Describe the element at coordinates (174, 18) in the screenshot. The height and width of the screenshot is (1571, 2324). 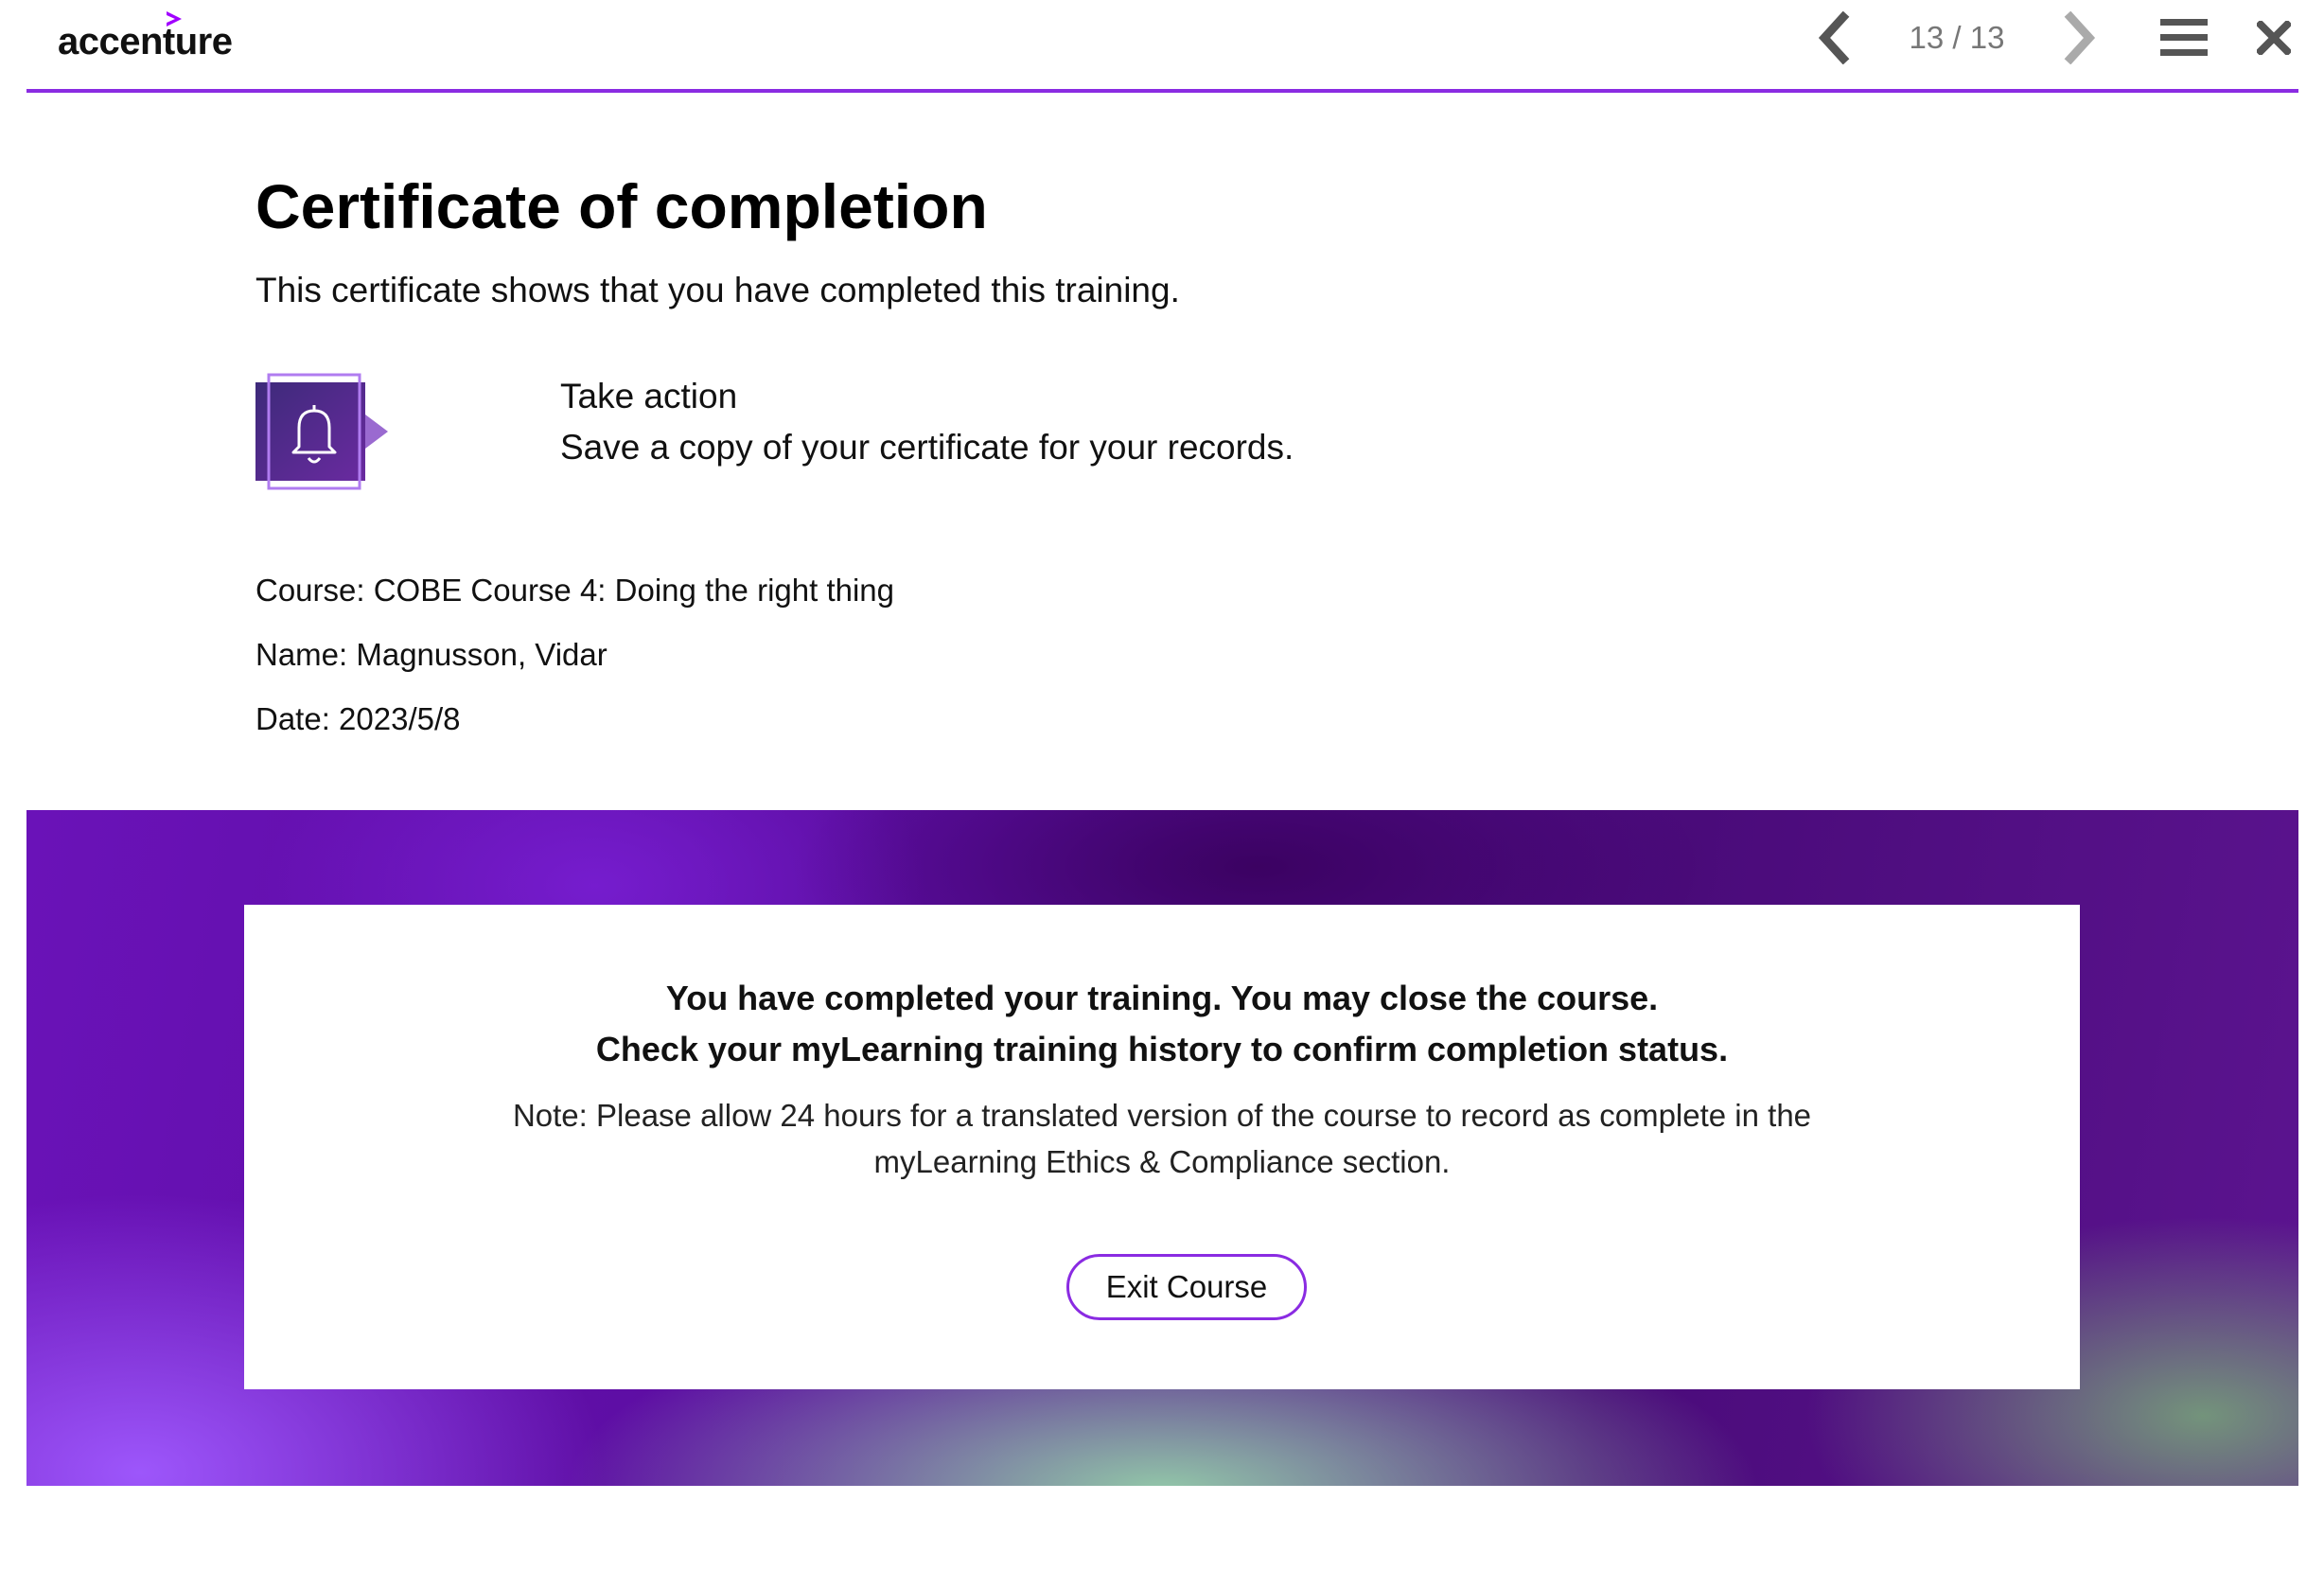
I see `logo-arrow-icon` at that location.